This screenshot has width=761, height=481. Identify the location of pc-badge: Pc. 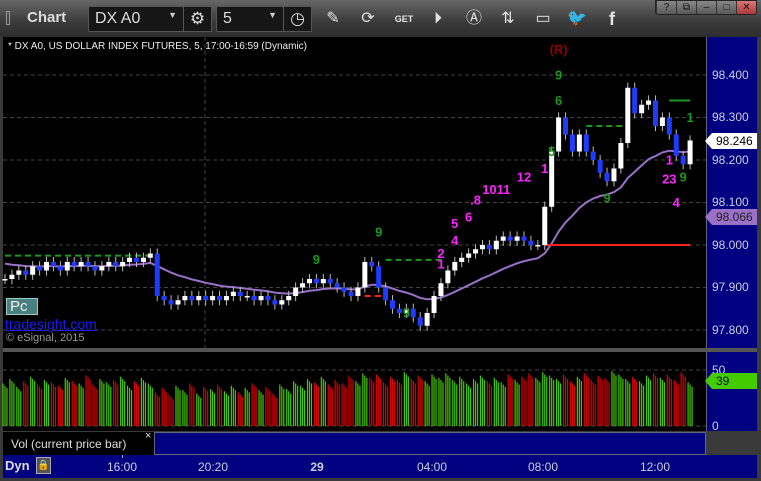
(22, 306).